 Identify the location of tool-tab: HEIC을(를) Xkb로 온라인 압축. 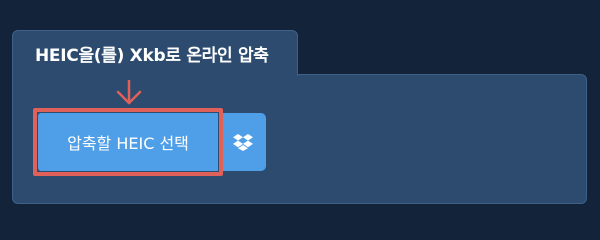
(155, 53).